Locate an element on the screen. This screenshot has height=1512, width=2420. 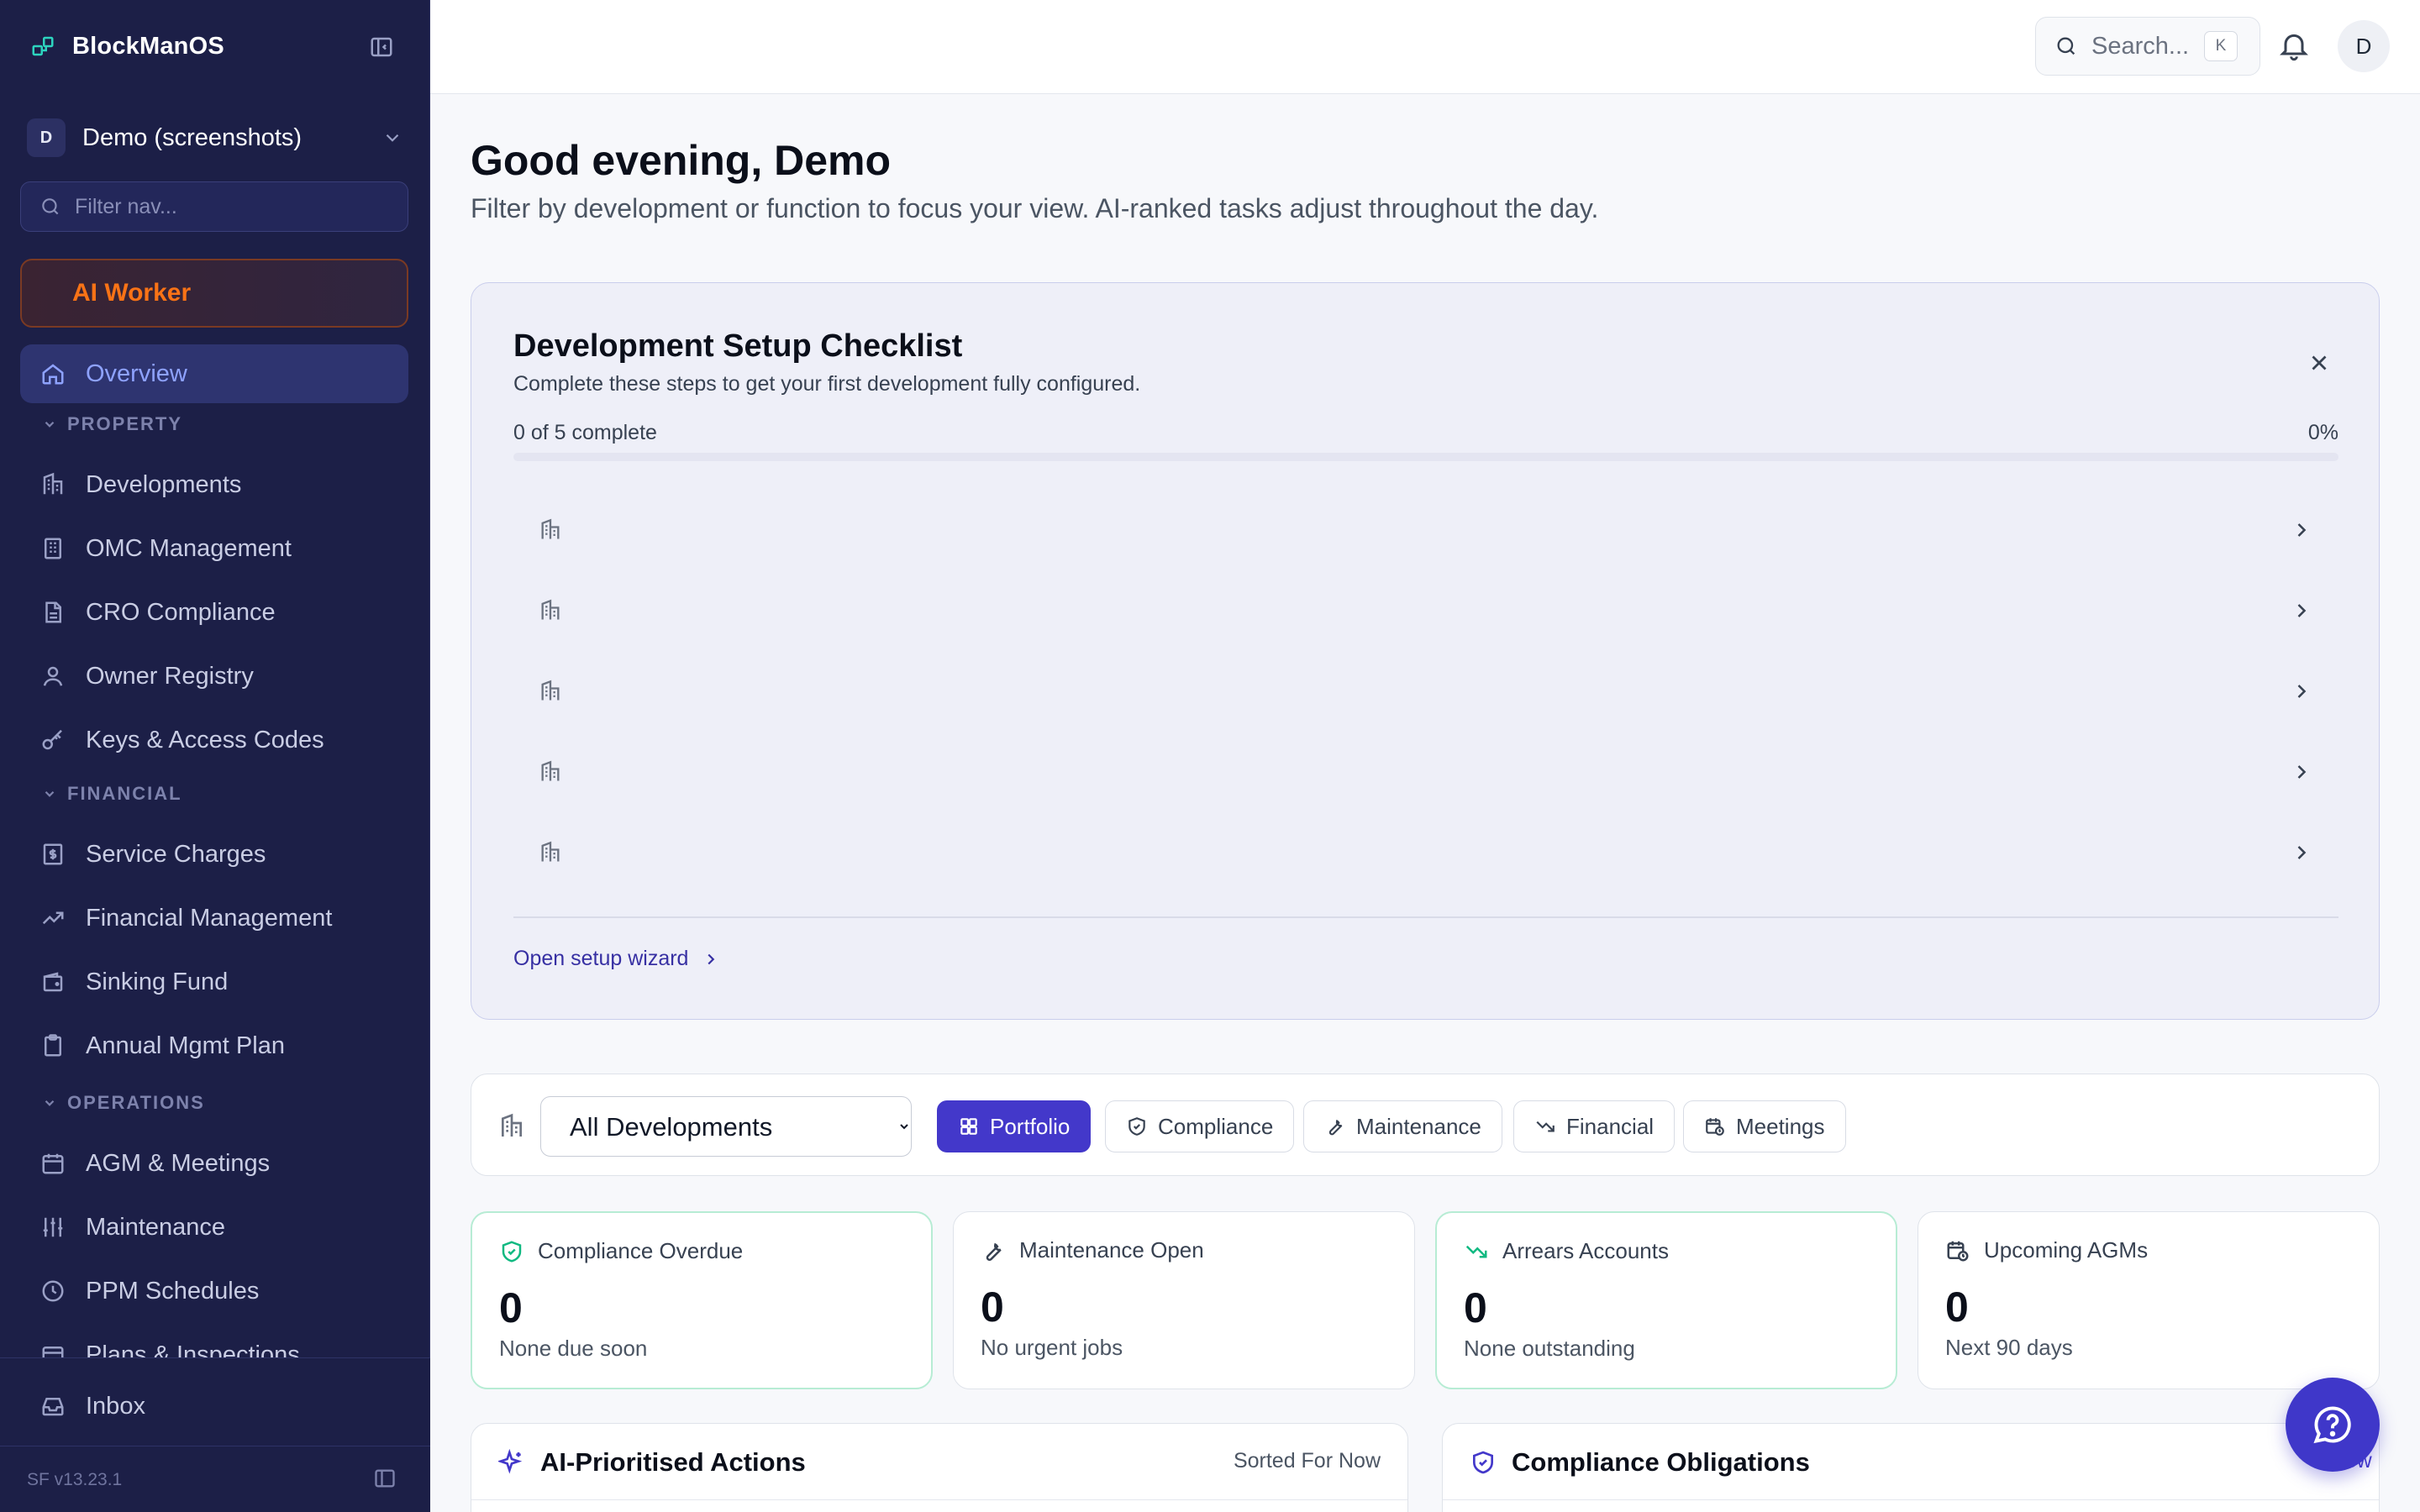
sidebar-item-maintenance: Maintenance is located at coordinates (214, 1227).